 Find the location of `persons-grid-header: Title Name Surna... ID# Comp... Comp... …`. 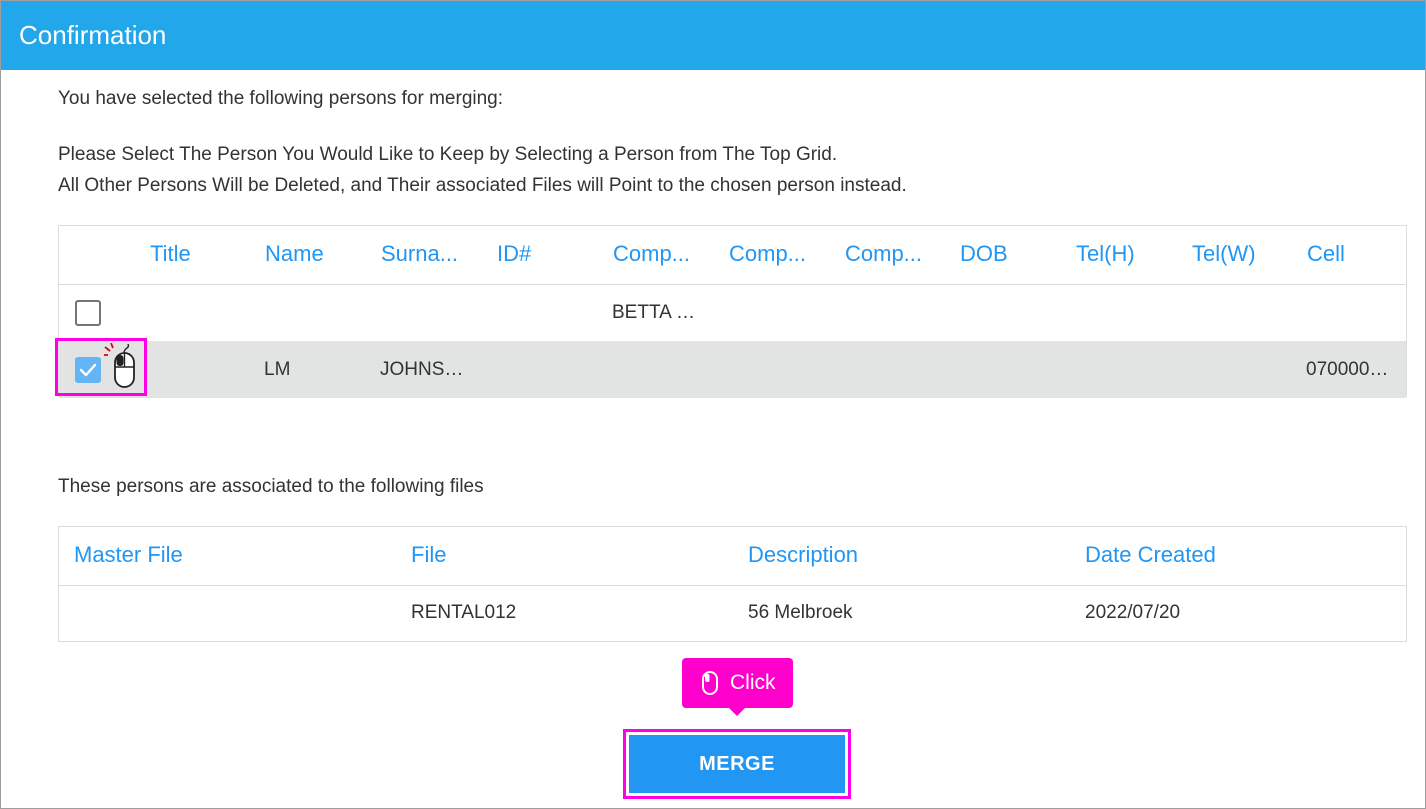

persons-grid-header: Title Name Surna... ID# Comp... Comp... … is located at coordinates (732, 255).